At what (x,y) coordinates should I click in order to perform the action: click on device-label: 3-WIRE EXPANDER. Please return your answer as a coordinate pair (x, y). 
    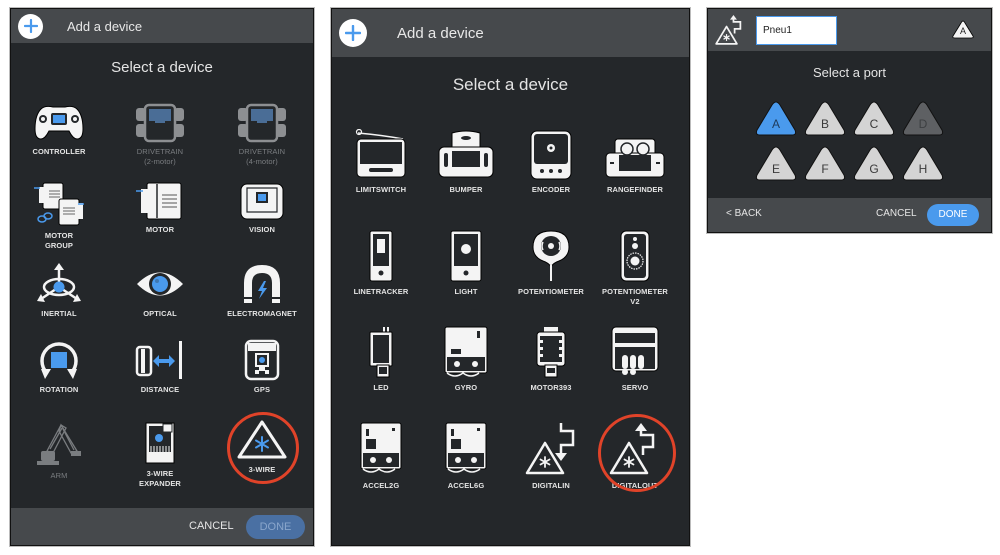
    Looking at the image, I should click on (160, 478).